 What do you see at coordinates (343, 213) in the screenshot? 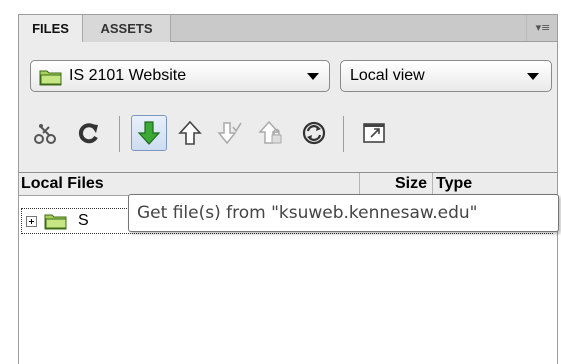
I see `get-files-tooltip: Get file(s) from "ksuweb.kennesaw.edu"` at bounding box center [343, 213].